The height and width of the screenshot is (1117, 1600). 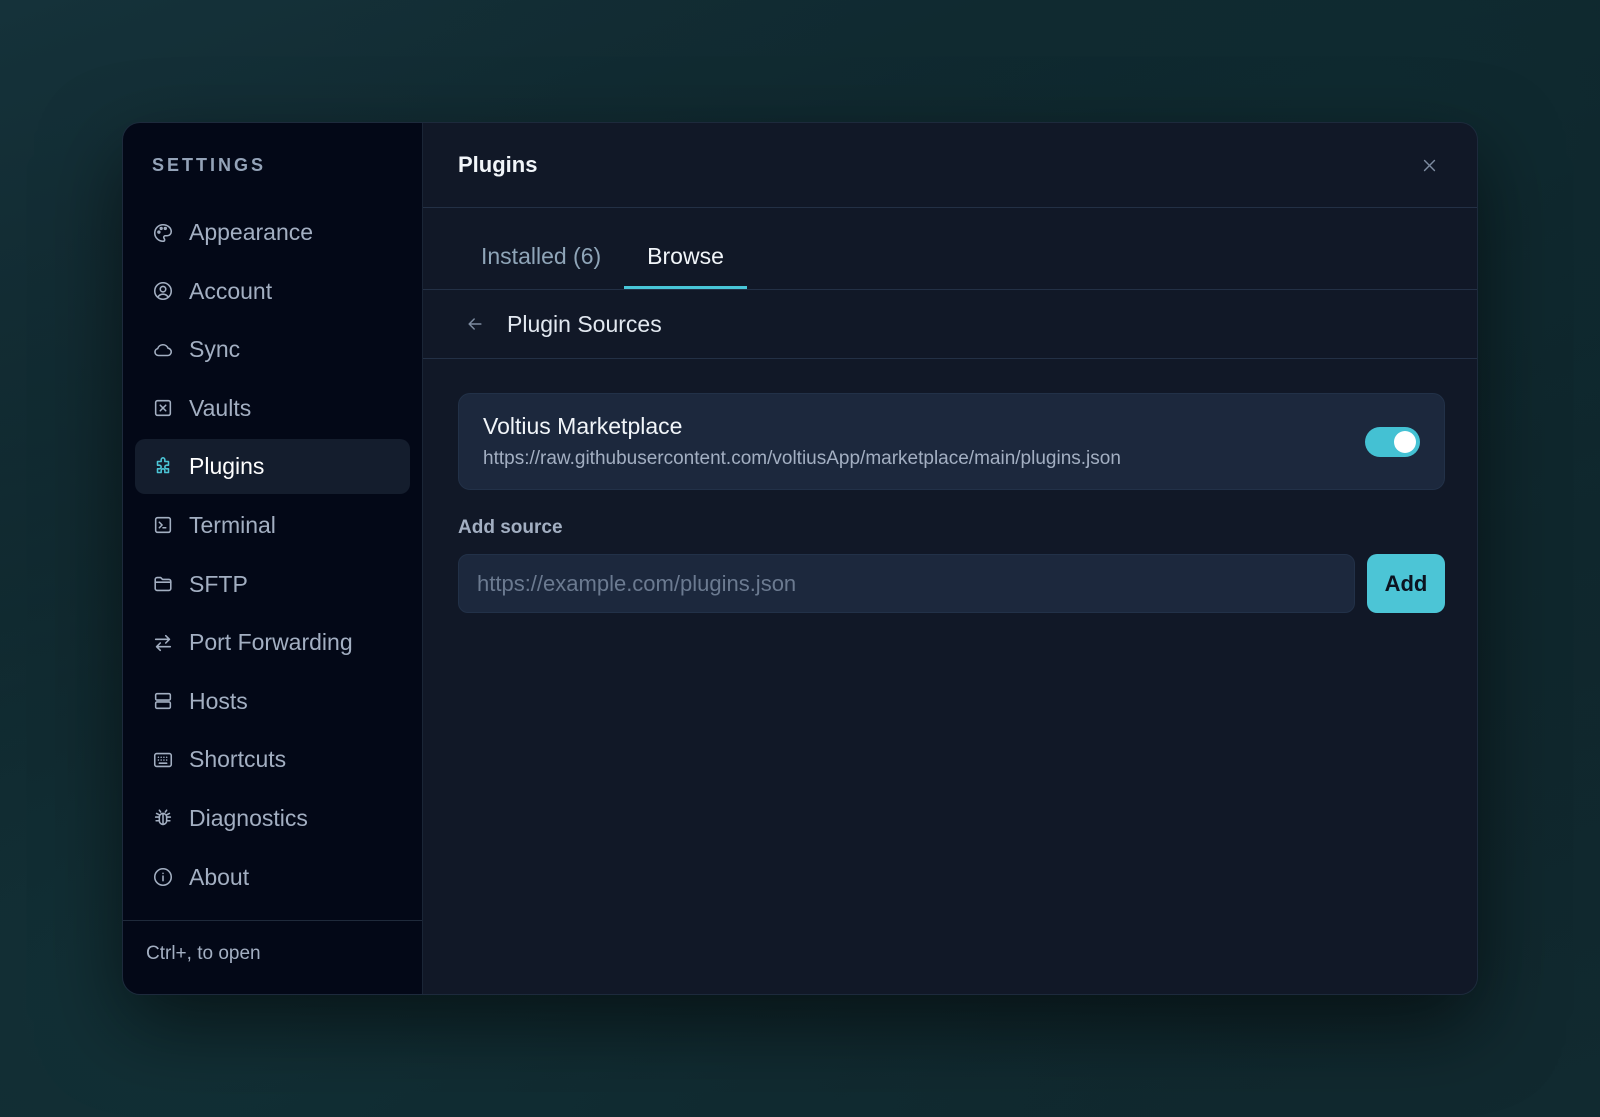 I want to click on sidebar-item-sftp: SFTP, so click(x=272, y=584).